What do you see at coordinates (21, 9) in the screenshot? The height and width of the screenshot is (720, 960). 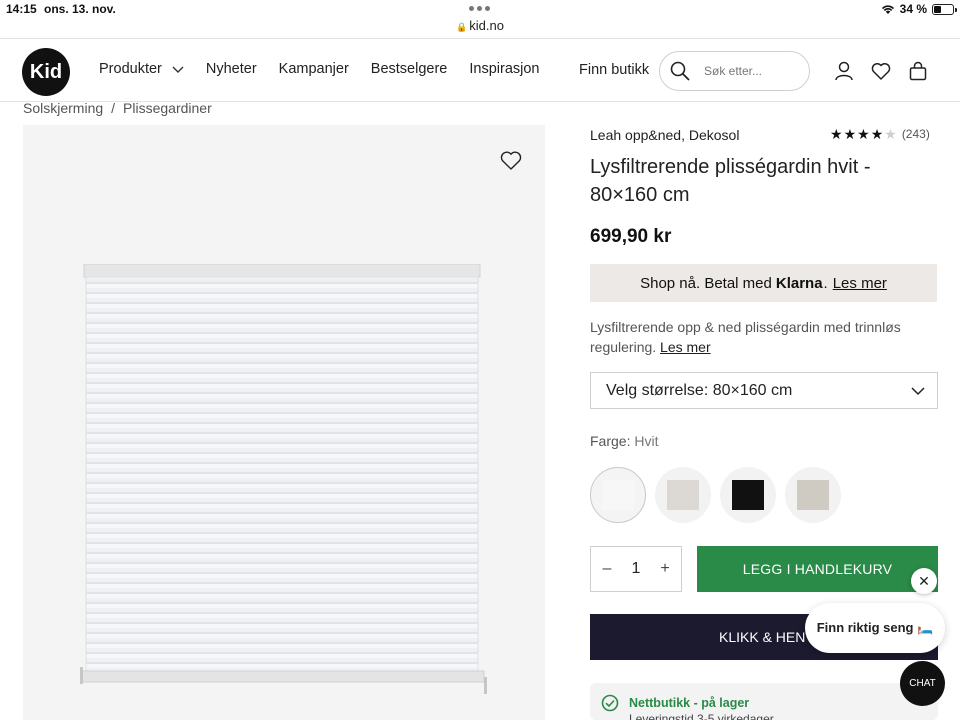 I see `status-time: 14:15` at bounding box center [21, 9].